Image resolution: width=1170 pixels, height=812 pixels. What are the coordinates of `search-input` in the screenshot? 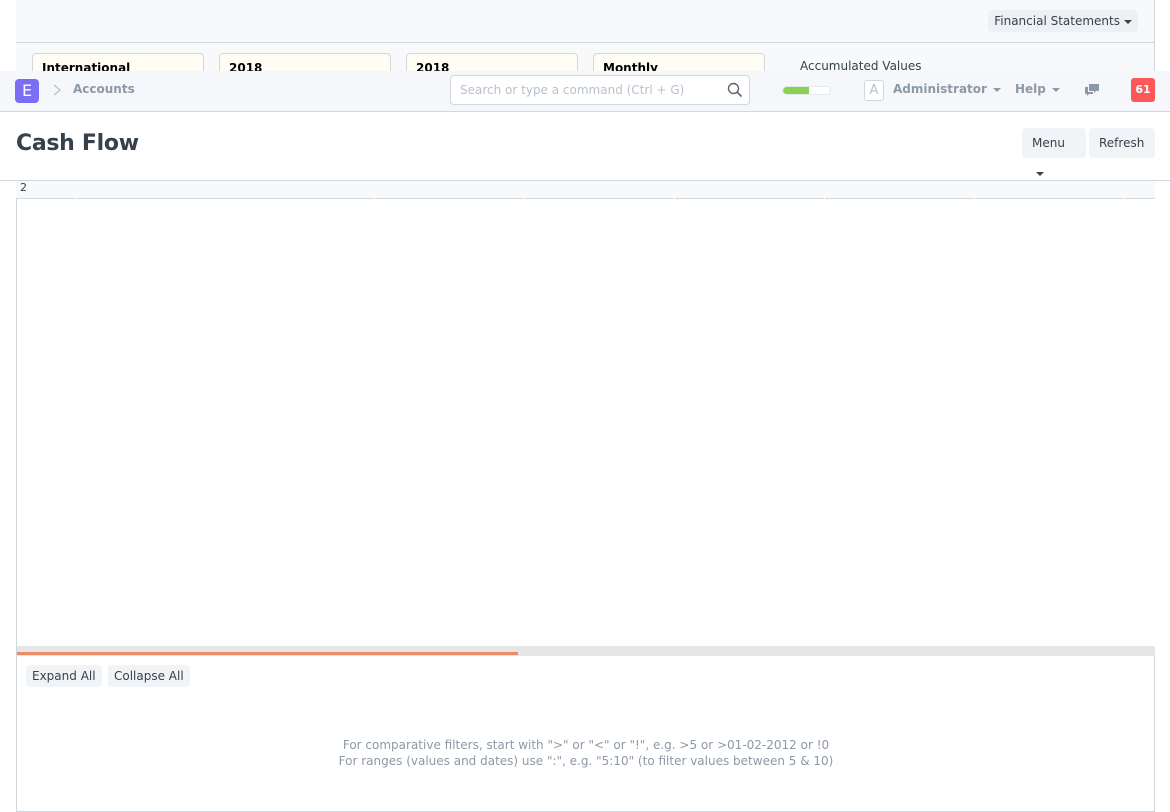 It's located at (586, 90).